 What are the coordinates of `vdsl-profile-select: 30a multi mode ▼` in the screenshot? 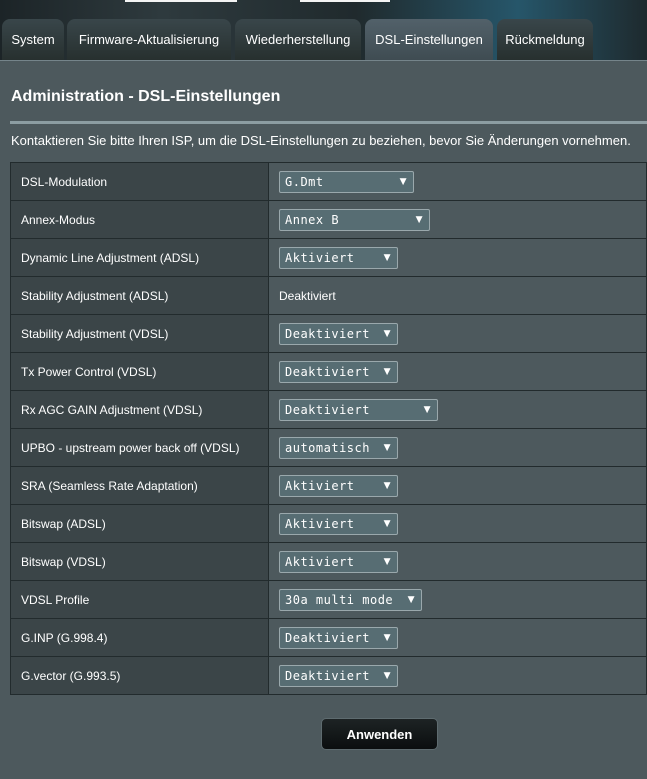 It's located at (350, 599).